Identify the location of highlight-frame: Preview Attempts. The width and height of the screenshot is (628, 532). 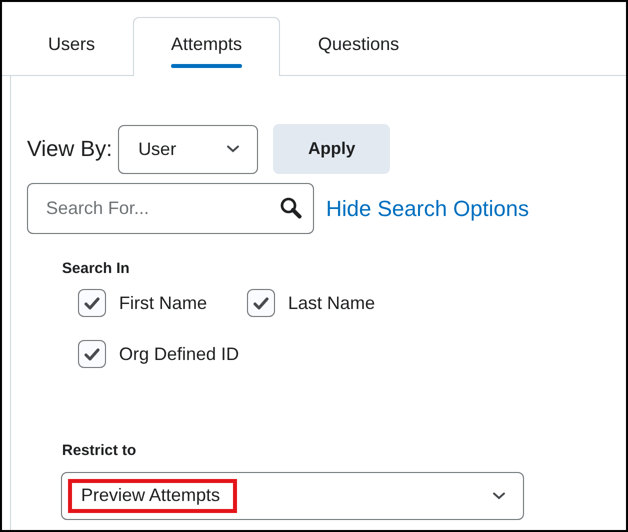
(153, 496).